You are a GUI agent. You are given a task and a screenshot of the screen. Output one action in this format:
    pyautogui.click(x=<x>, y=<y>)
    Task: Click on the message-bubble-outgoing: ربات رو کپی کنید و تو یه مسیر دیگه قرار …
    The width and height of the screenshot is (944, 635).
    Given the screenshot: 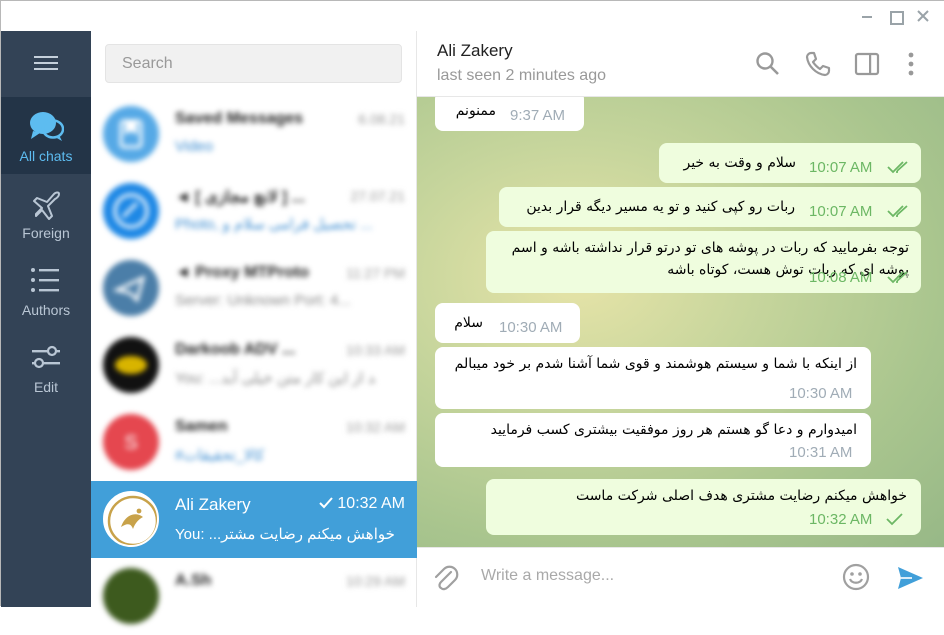 What is the action you would take?
    pyautogui.click(x=710, y=207)
    